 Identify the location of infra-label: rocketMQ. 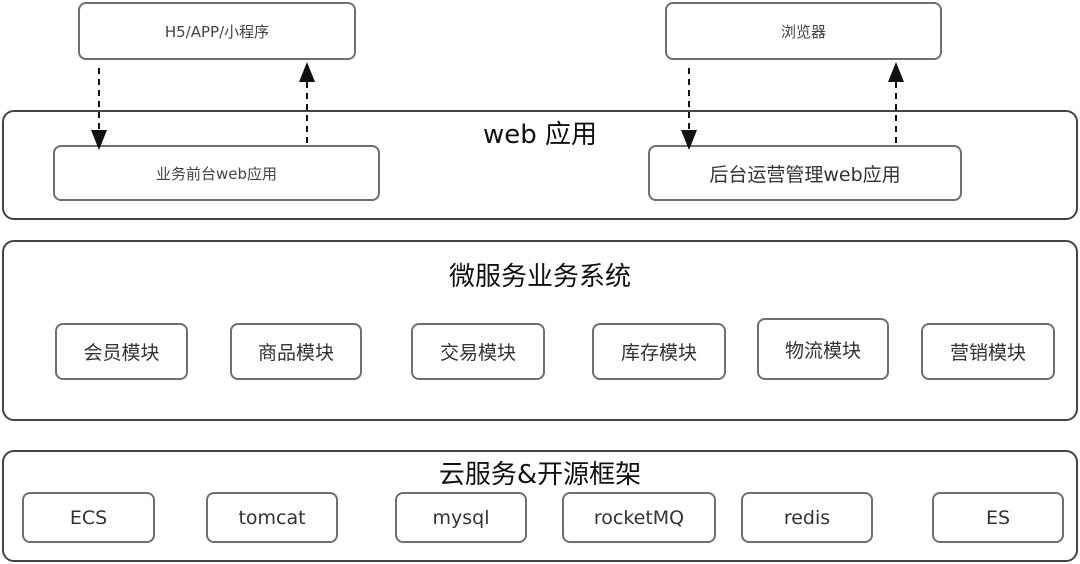
(639, 517).